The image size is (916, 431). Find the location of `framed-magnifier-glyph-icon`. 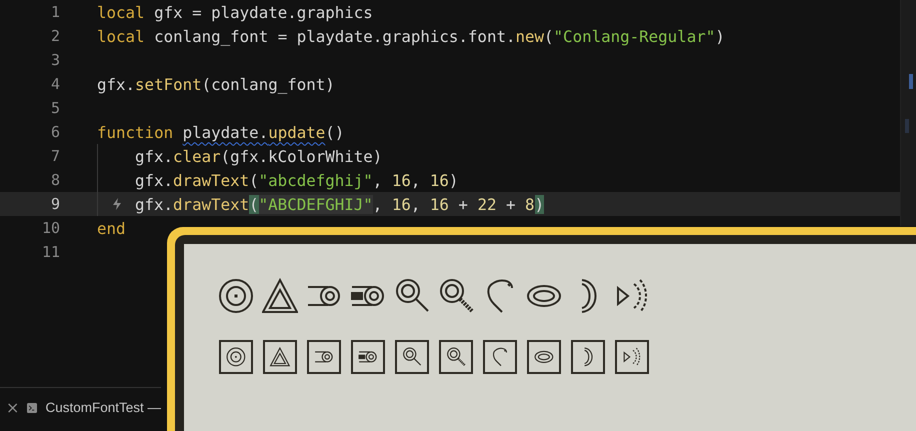

framed-magnifier-glyph-icon is located at coordinates (412, 357).